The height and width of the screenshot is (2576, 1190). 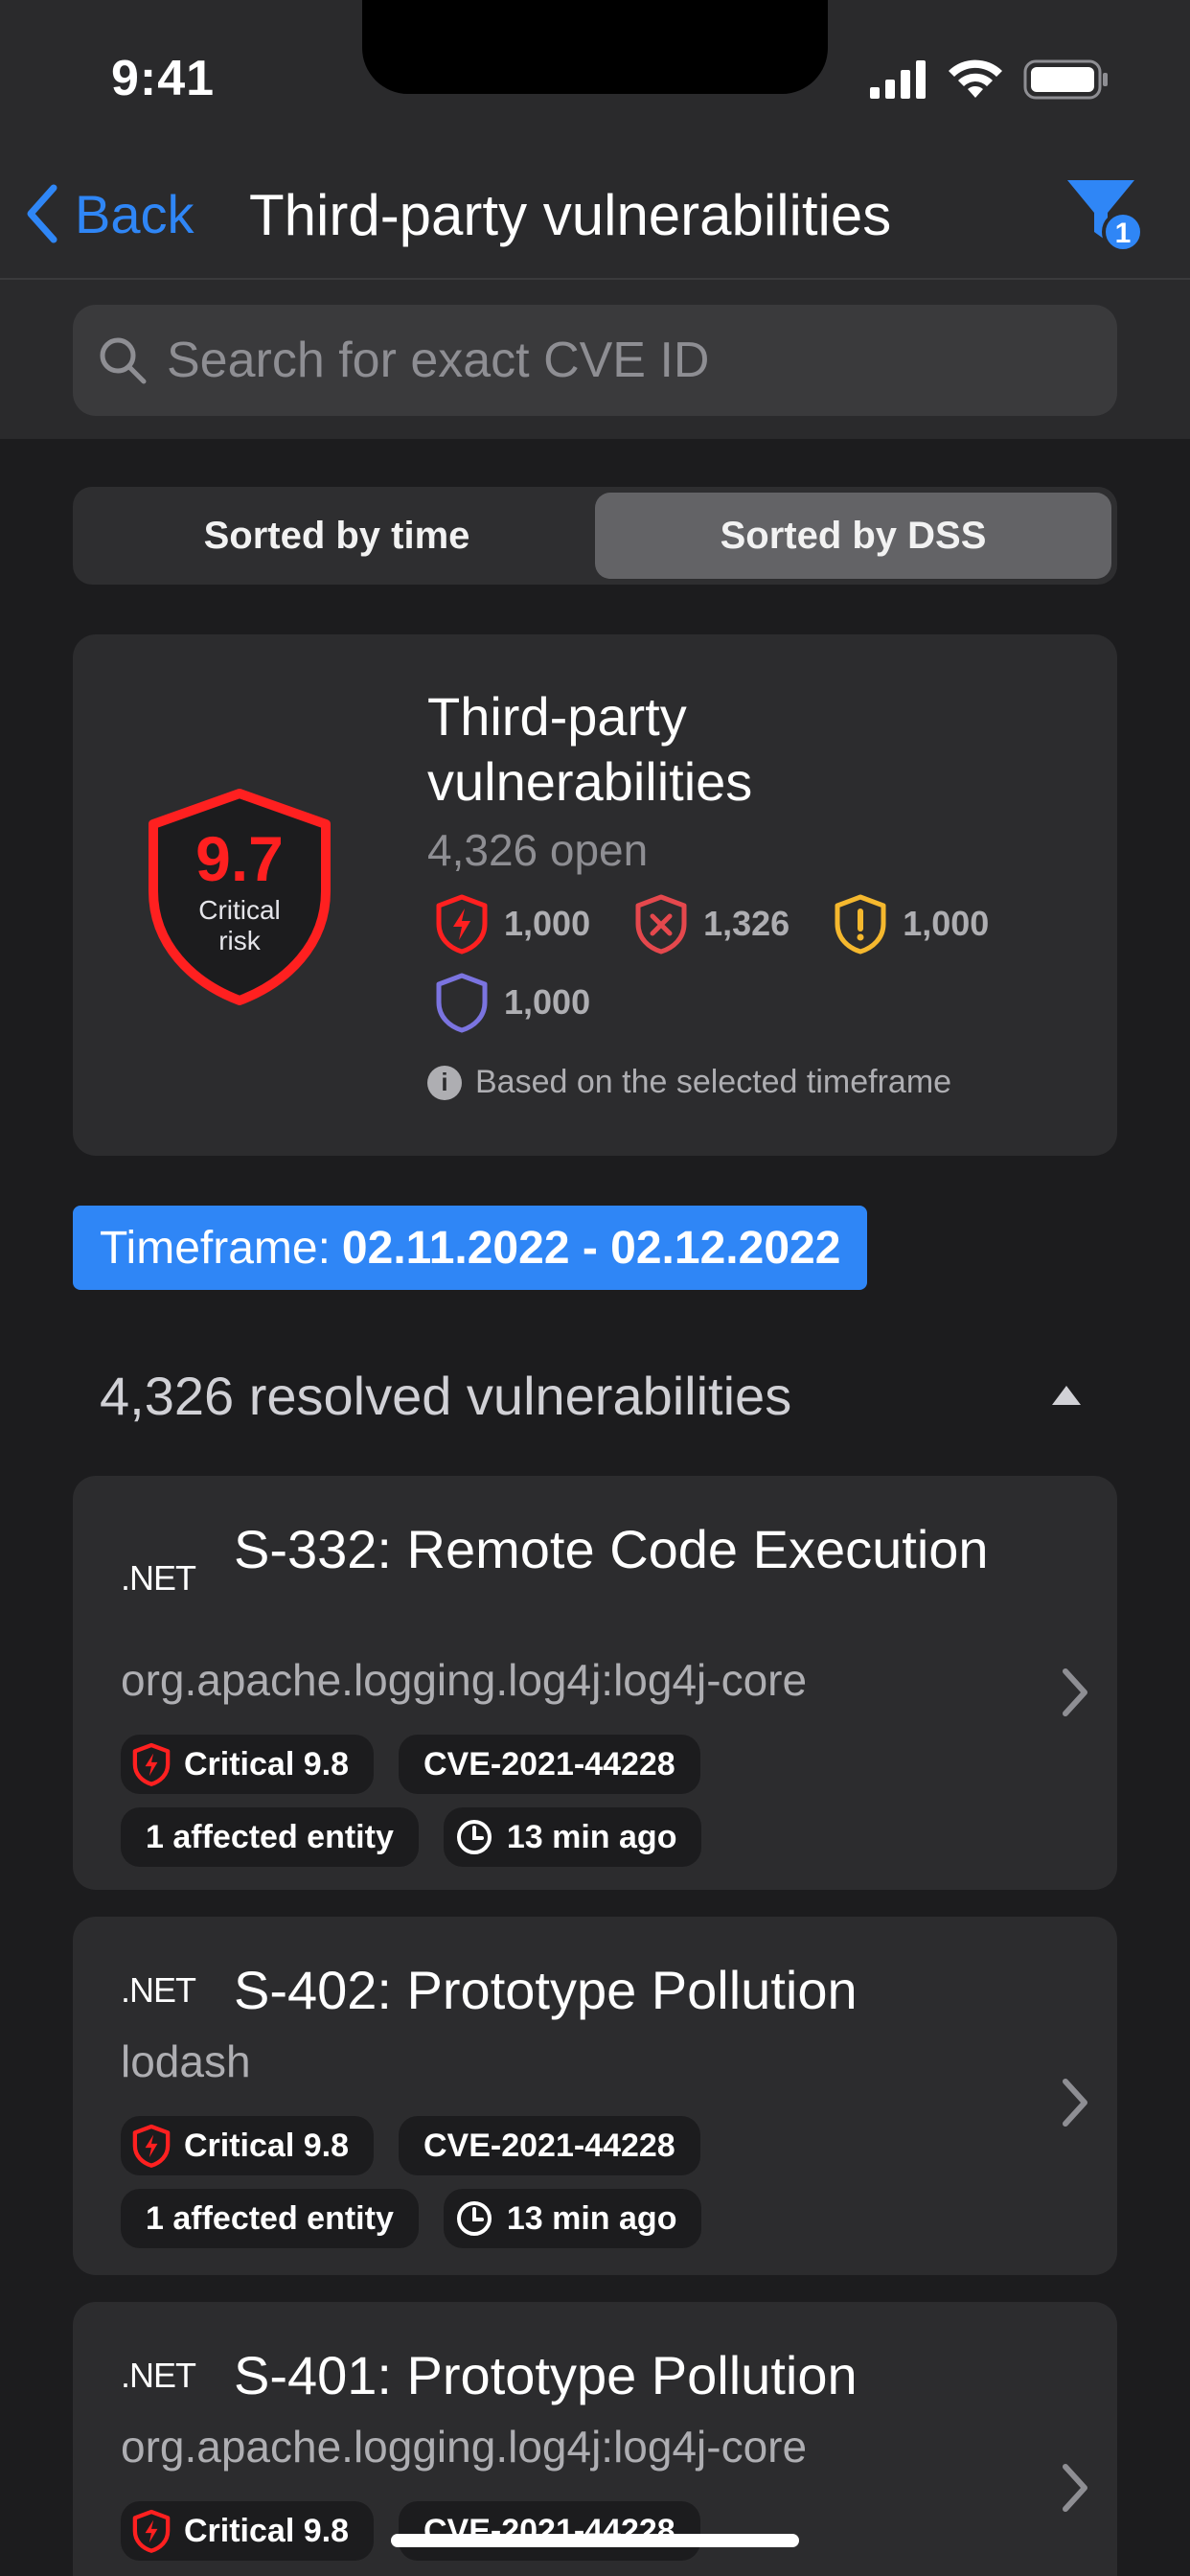 I want to click on high-count: 1,326, so click(x=712, y=923).